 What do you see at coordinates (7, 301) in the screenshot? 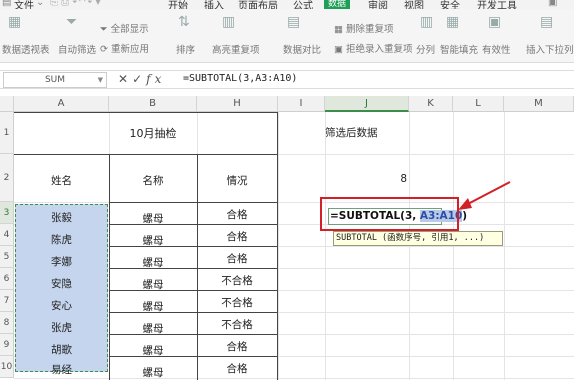
I see `row-header-7: 7` at bounding box center [7, 301].